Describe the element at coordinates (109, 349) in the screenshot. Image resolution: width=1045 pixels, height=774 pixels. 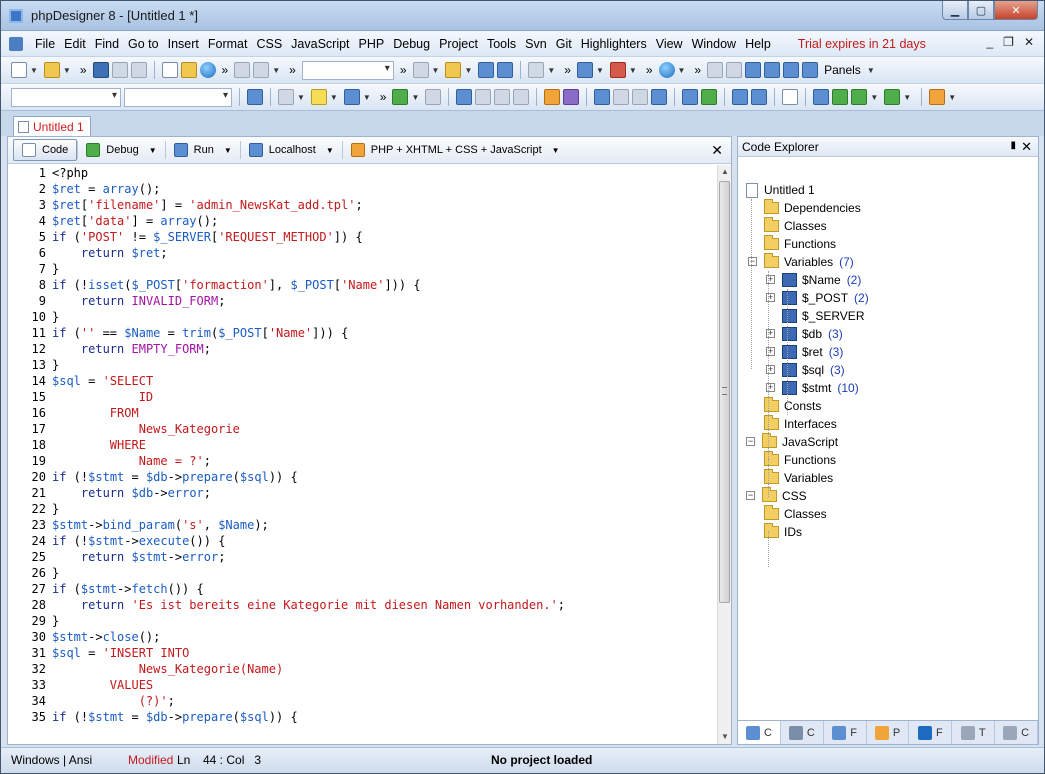
I see `code-line: 12 return EMPTY_FORM;` at that location.